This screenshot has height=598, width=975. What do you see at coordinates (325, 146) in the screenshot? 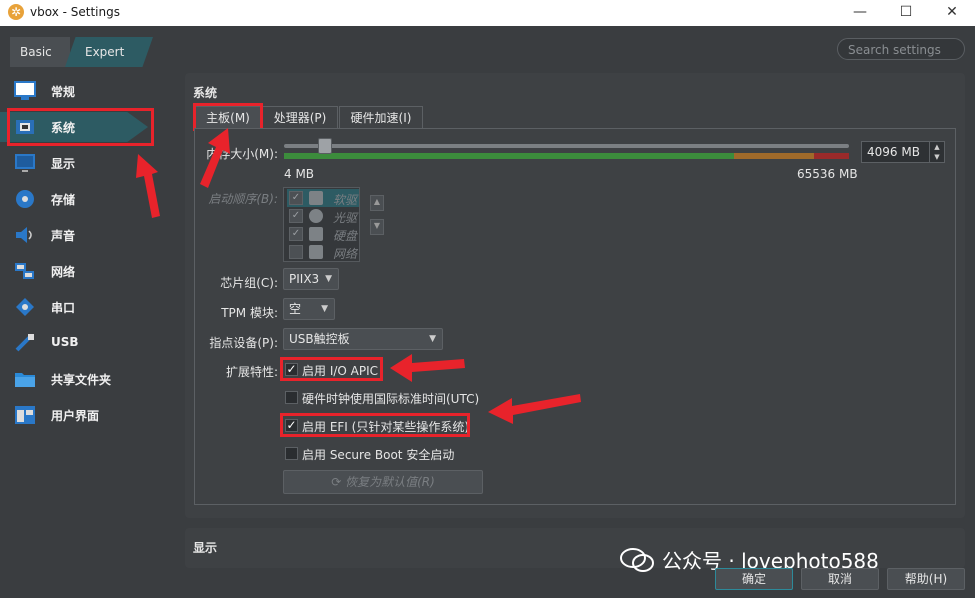
I see `memory-slider-thumb` at bounding box center [325, 146].